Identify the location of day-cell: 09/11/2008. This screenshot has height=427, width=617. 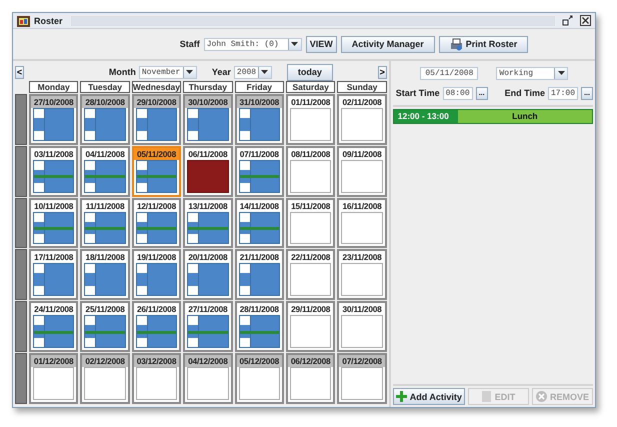
(362, 171).